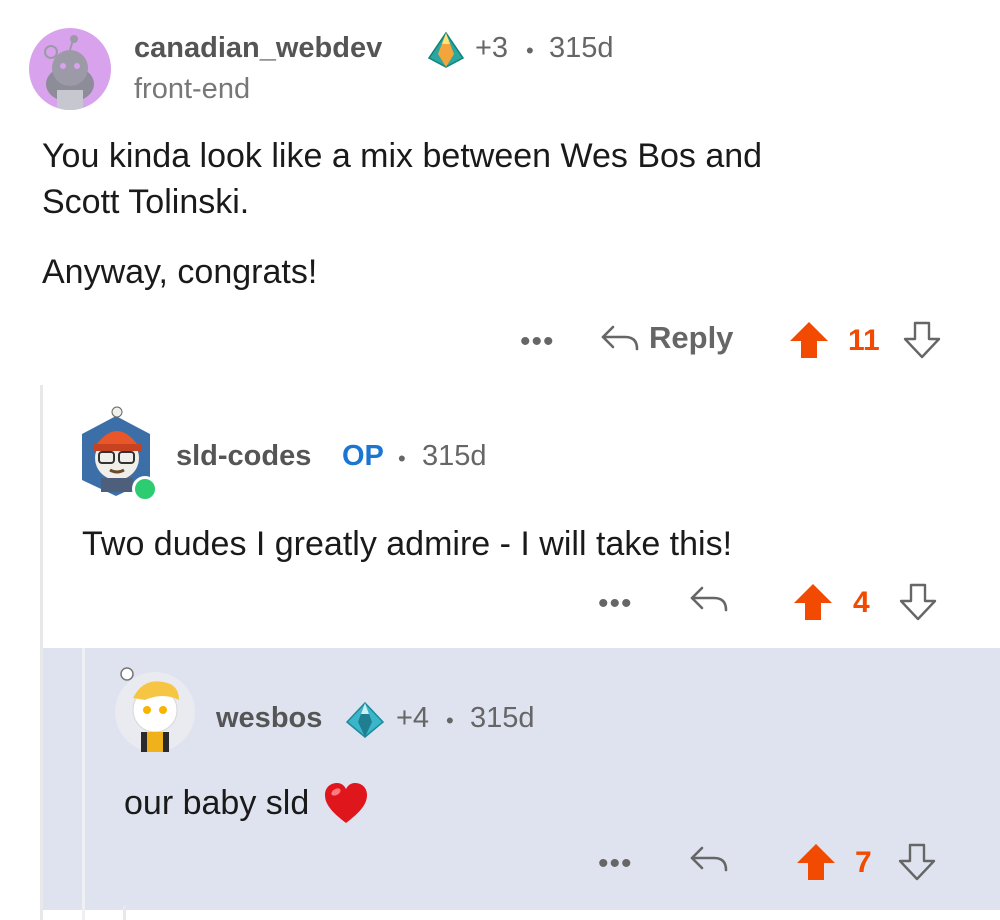 Image resolution: width=1000 pixels, height=920 pixels. Describe the element at coordinates (502, 718) in the screenshot. I see `comment-age: 315d` at that location.